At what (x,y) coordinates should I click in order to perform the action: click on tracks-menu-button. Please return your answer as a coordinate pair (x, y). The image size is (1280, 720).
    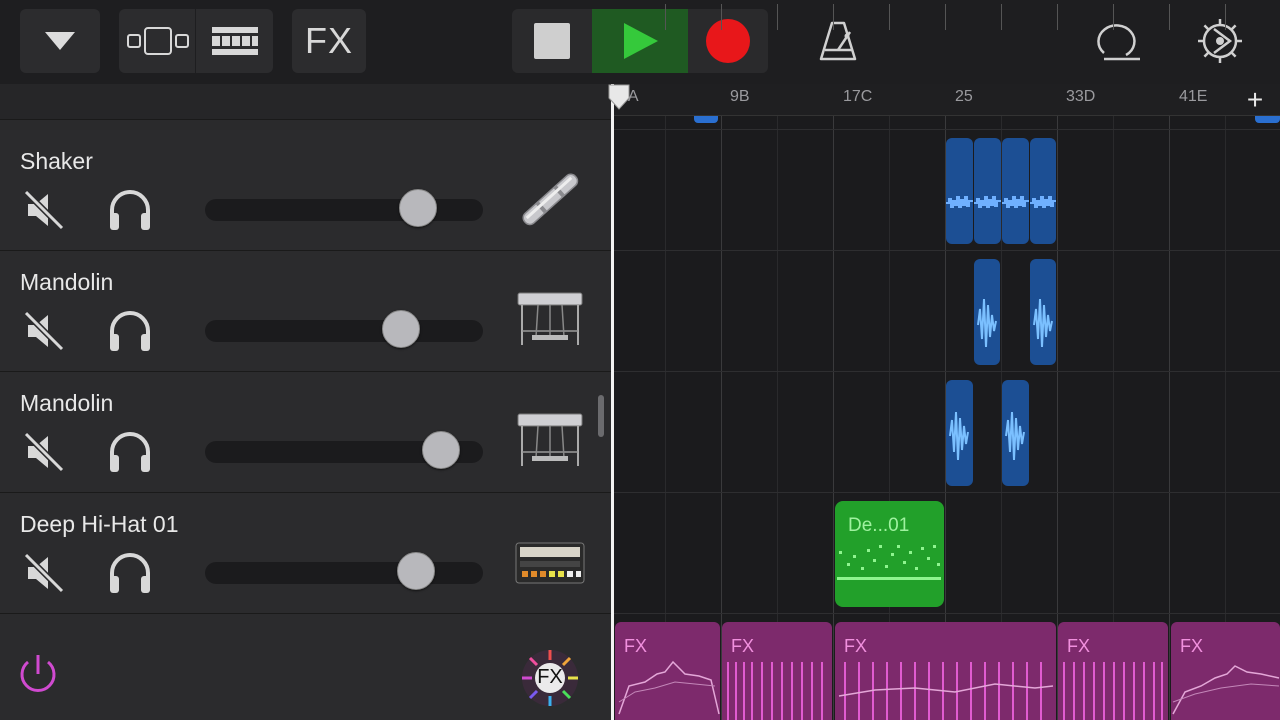
    Looking at the image, I should click on (60, 41).